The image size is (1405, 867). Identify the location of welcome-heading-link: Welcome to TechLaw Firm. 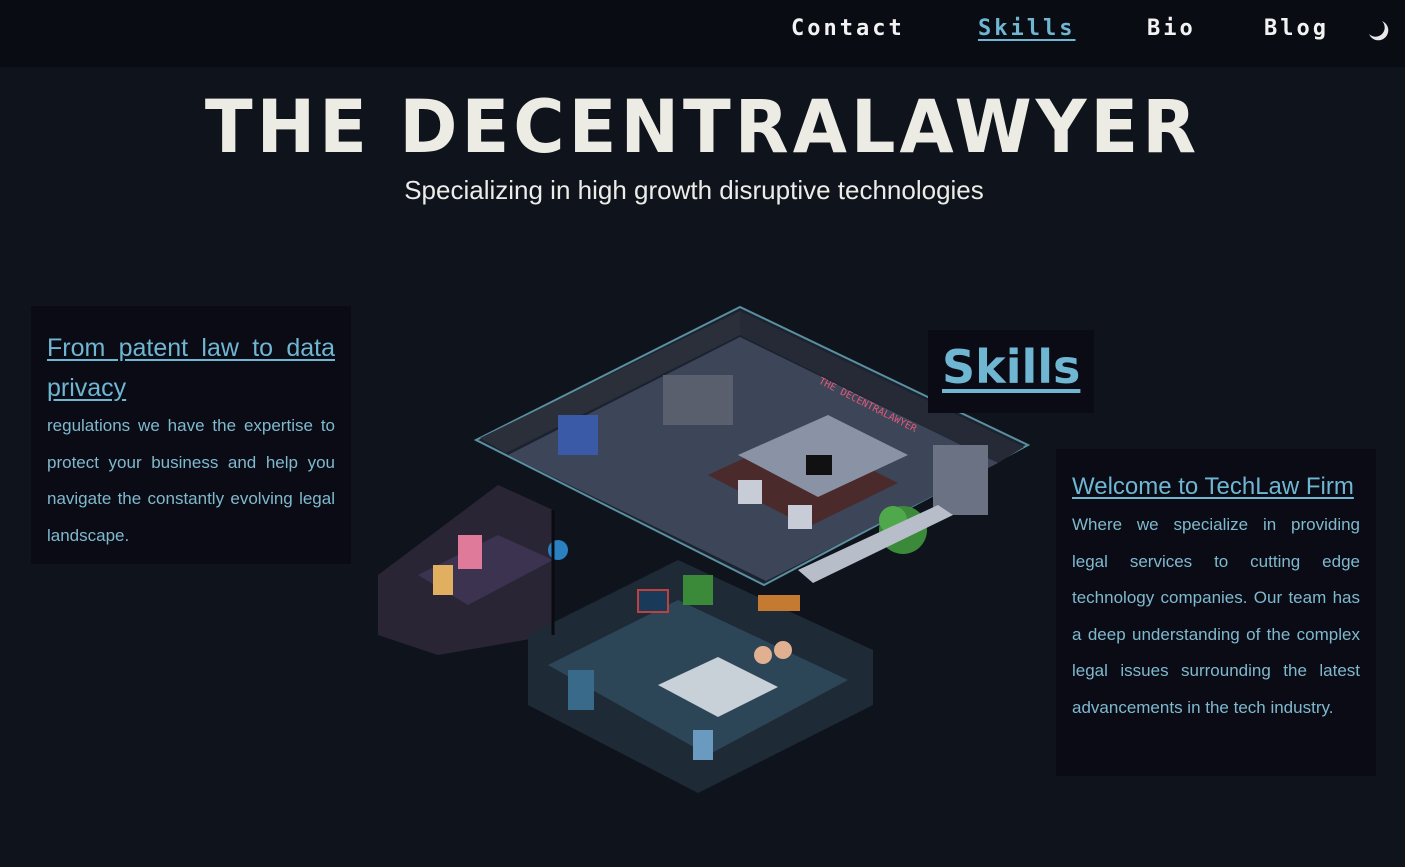
(1216, 487).